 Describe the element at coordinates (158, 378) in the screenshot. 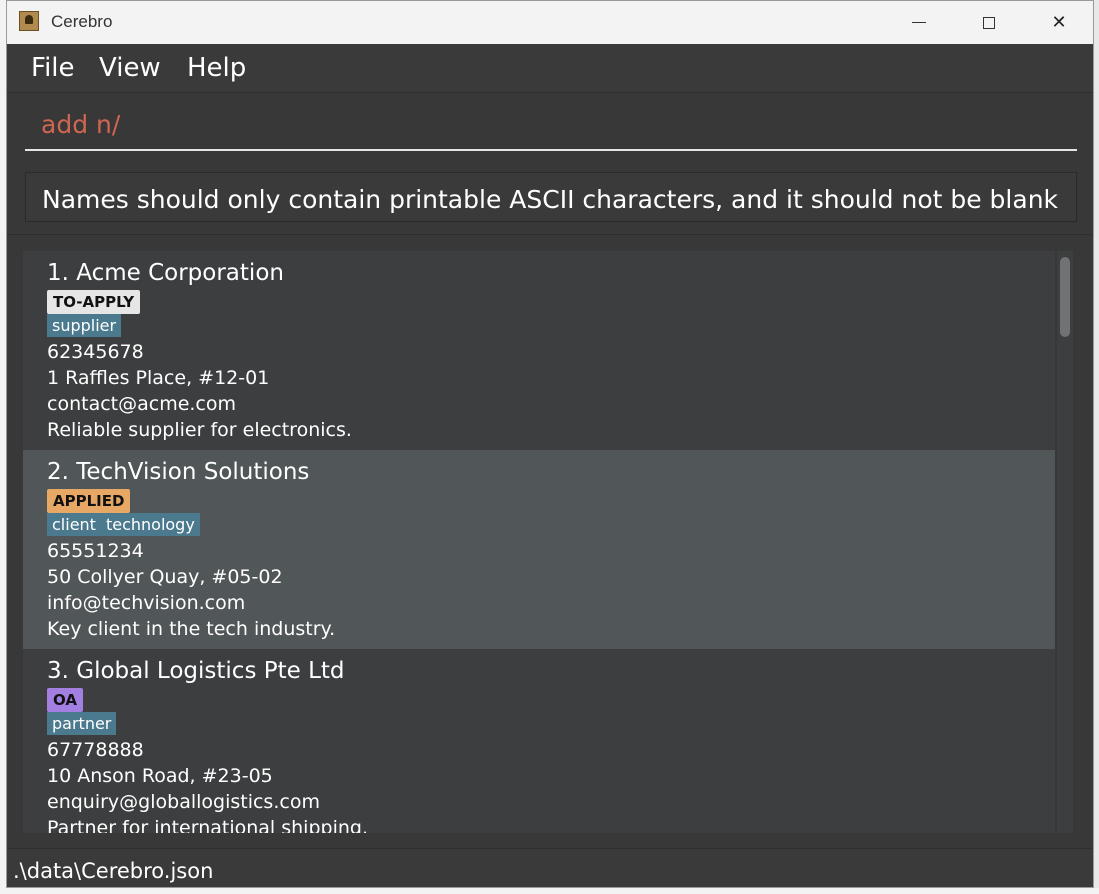

I see `company-address: 1 Raffles Place, #12-01` at that location.